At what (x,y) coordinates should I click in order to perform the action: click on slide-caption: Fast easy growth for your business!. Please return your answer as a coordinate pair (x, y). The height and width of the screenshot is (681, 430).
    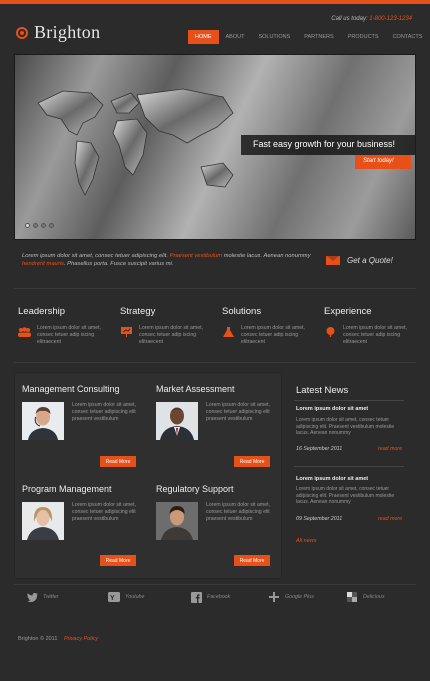
    Looking at the image, I should click on (328, 145).